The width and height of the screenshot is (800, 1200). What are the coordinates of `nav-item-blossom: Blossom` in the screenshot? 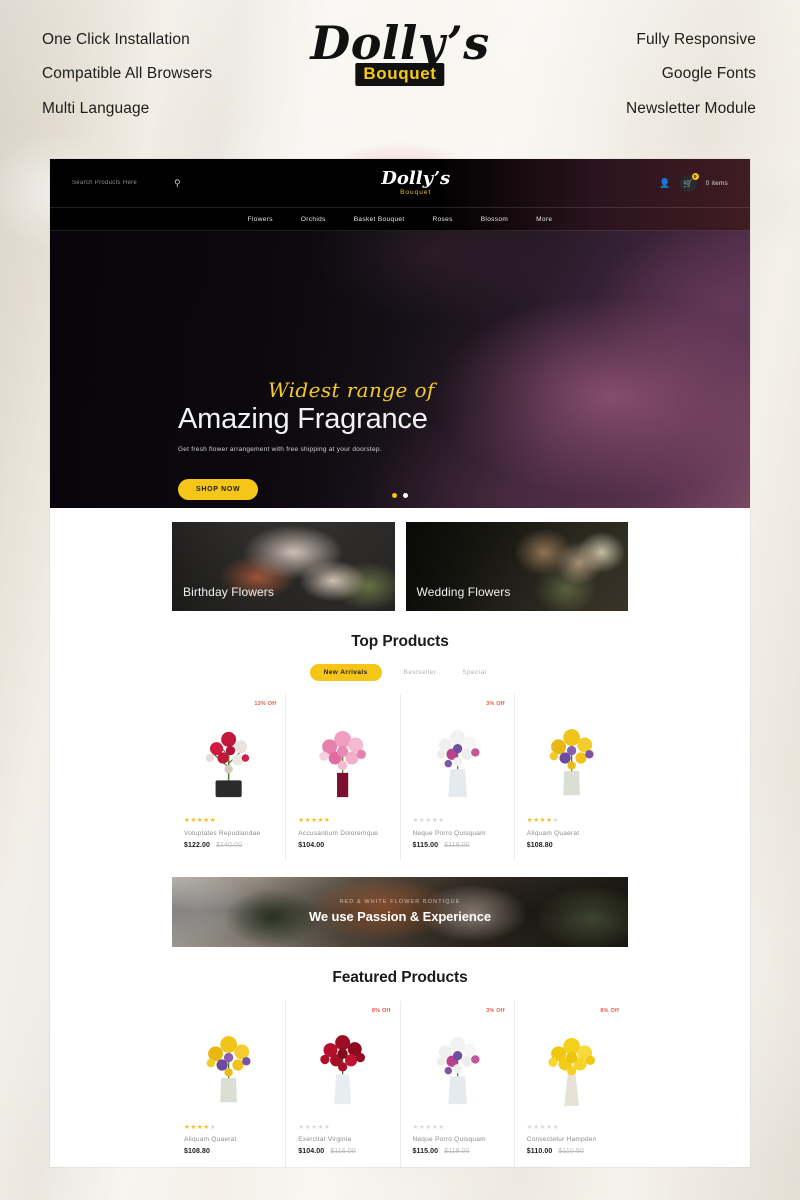 It's located at (494, 219).